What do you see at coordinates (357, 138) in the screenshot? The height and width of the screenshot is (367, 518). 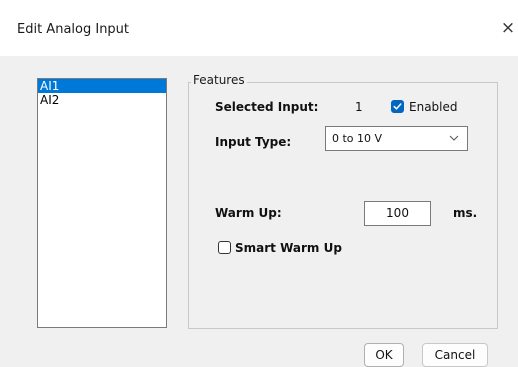 I see `input-type-value: 0 to 10 V` at bounding box center [357, 138].